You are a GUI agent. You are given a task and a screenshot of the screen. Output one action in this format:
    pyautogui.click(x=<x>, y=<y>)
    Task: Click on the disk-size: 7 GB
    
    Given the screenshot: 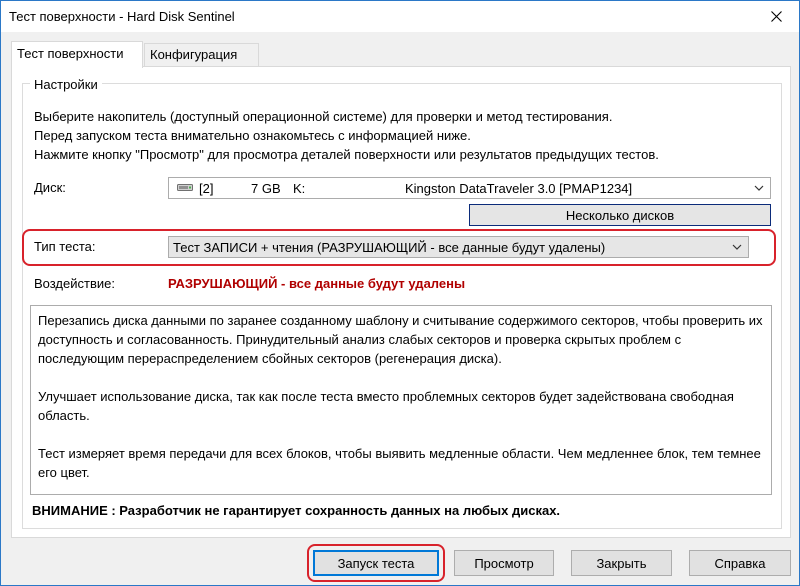 What is the action you would take?
    pyautogui.click(x=266, y=188)
    